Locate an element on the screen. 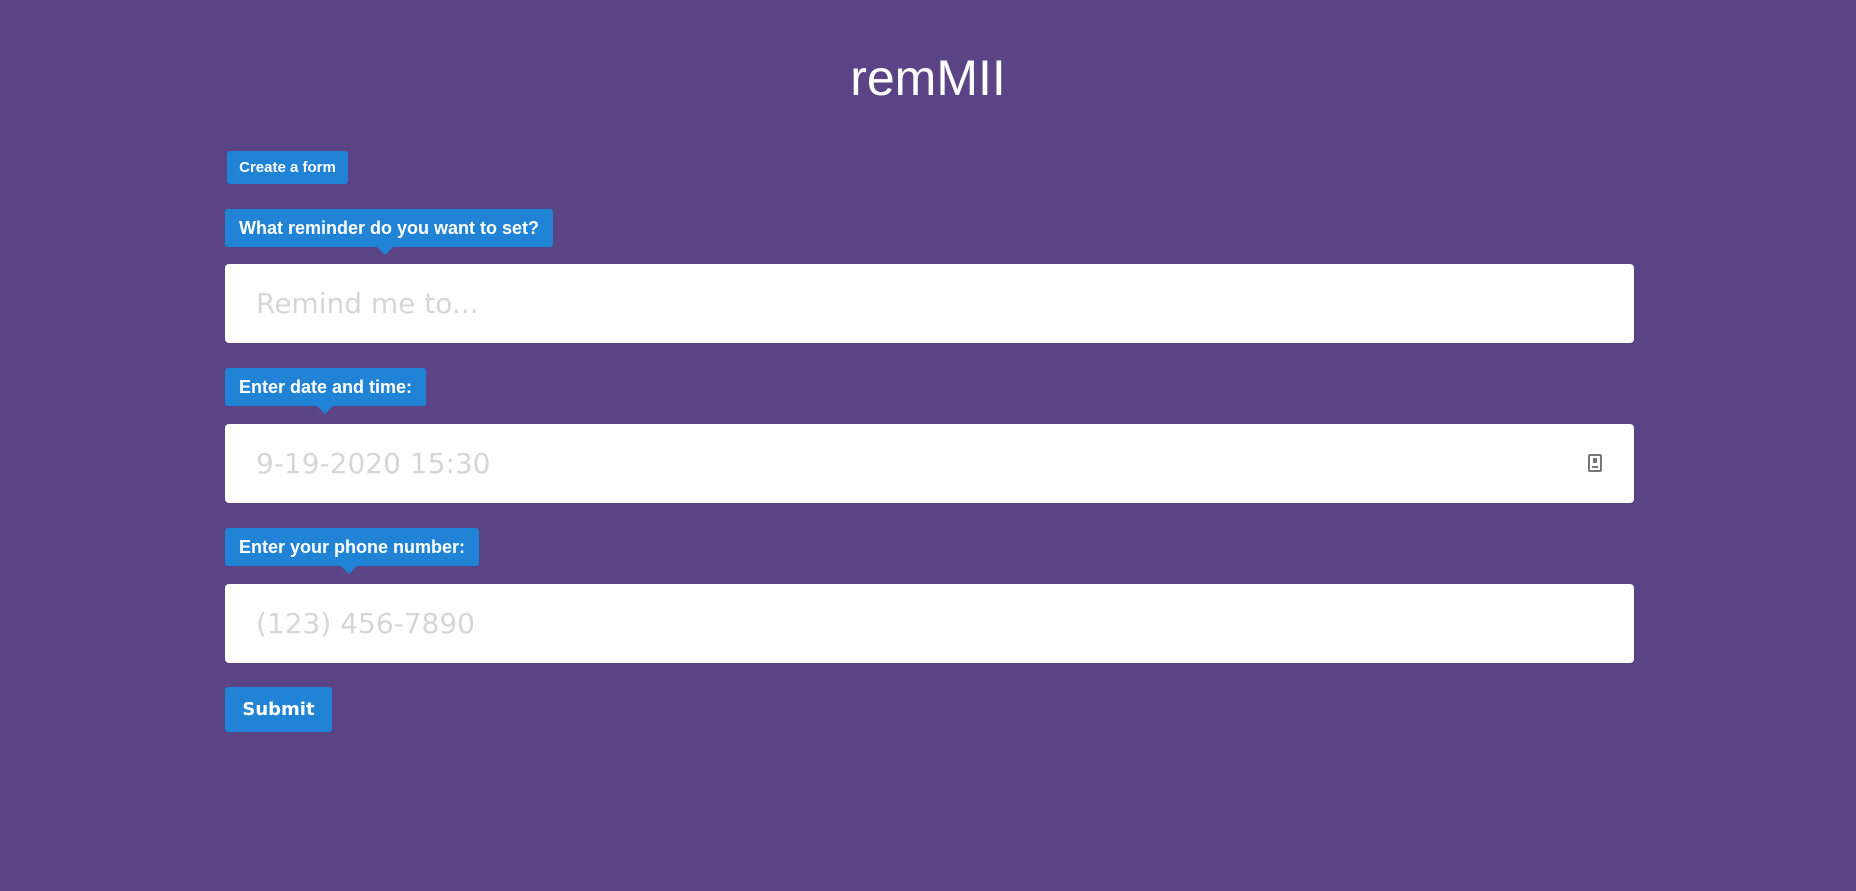 This screenshot has width=1856, height=891. create-form-button: Create a form is located at coordinates (287, 167).